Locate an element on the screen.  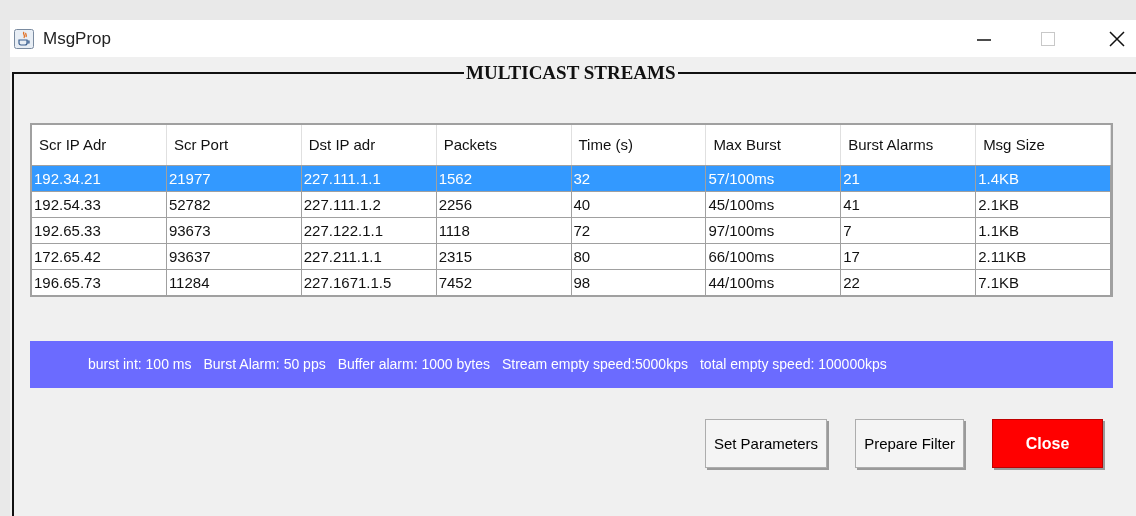
table-row: 192.54.33 52782 227.111.1.2 2256 40 45/100ms 41 2.1KB is located at coordinates (571, 204).